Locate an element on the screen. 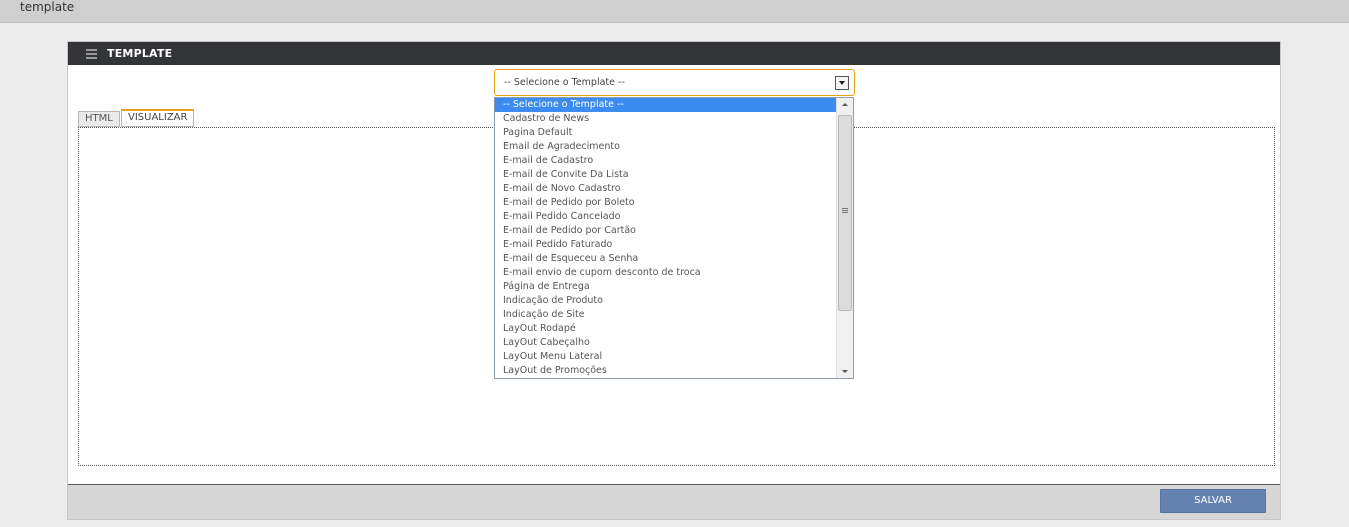 The height and width of the screenshot is (527, 1349). scroll-down-icon is located at coordinates (845, 371).